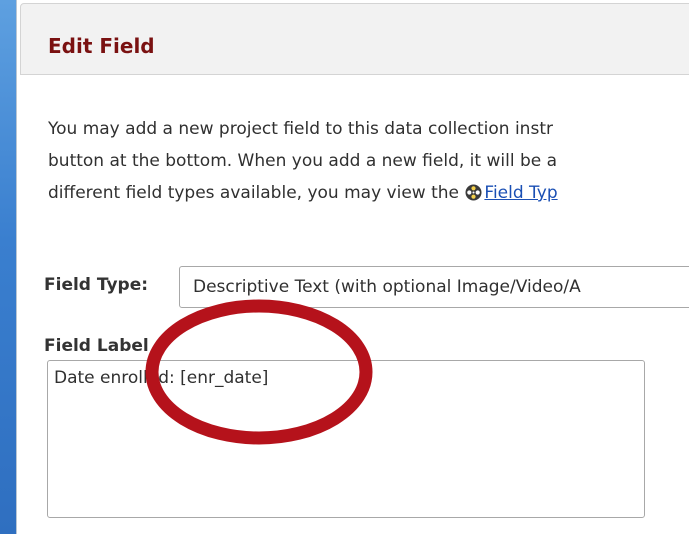 The image size is (689, 534). Describe the element at coordinates (520, 193) in the screenshot. I see `field-types-link: Field Typ` at that location.